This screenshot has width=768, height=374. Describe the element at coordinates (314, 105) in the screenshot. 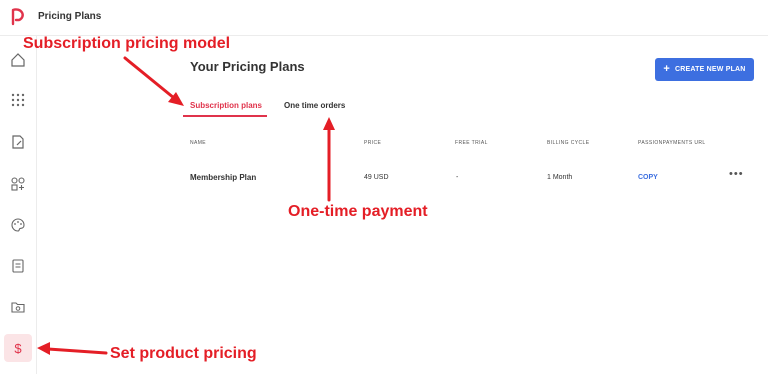

I see `tab-one-time-orders: One time orders` at that location.